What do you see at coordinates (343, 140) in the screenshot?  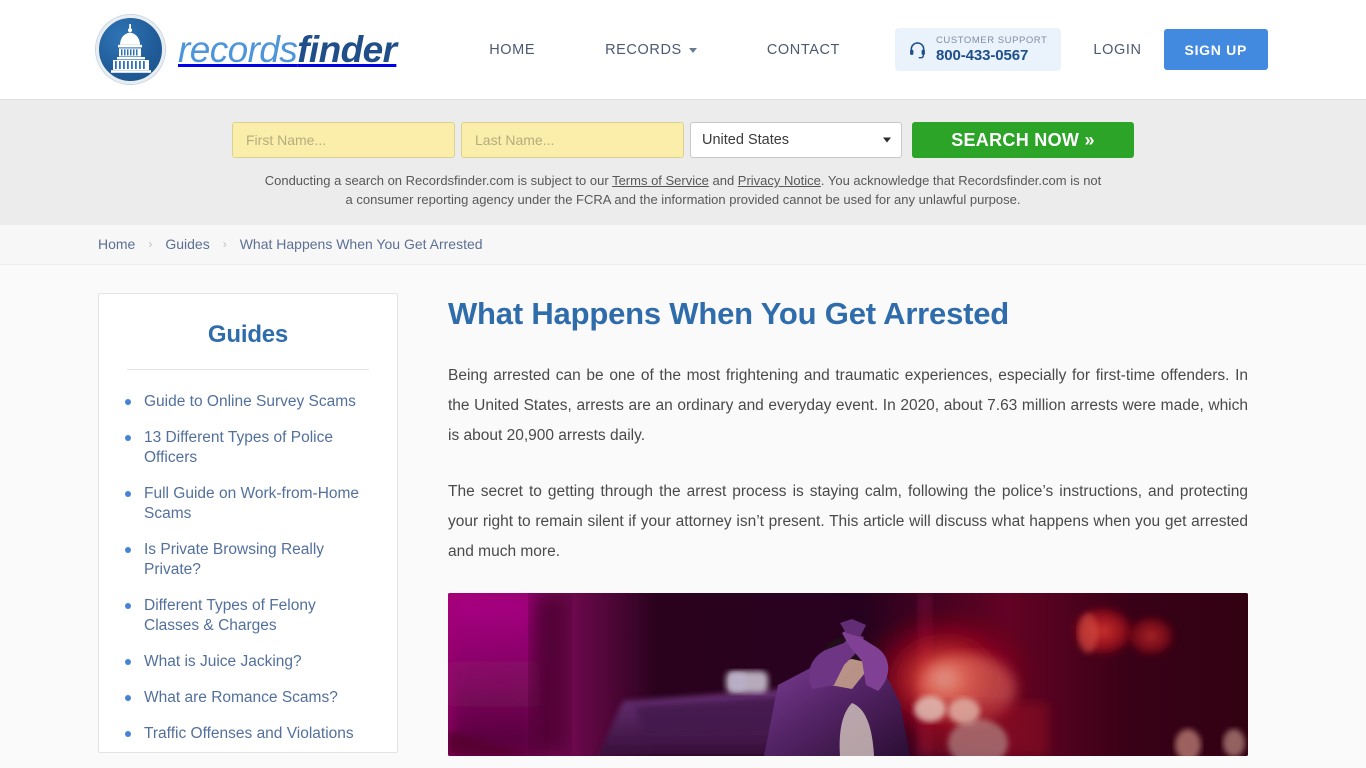 I see `first-name-input` at bounding box center [343, 140].